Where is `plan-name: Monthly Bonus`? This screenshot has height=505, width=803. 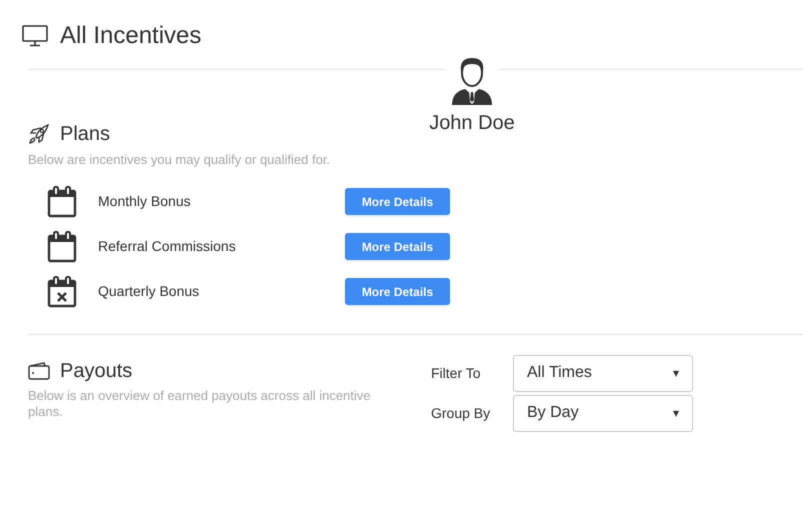
plan-name: Monthly Bonus is located at coordinates (145, 201).